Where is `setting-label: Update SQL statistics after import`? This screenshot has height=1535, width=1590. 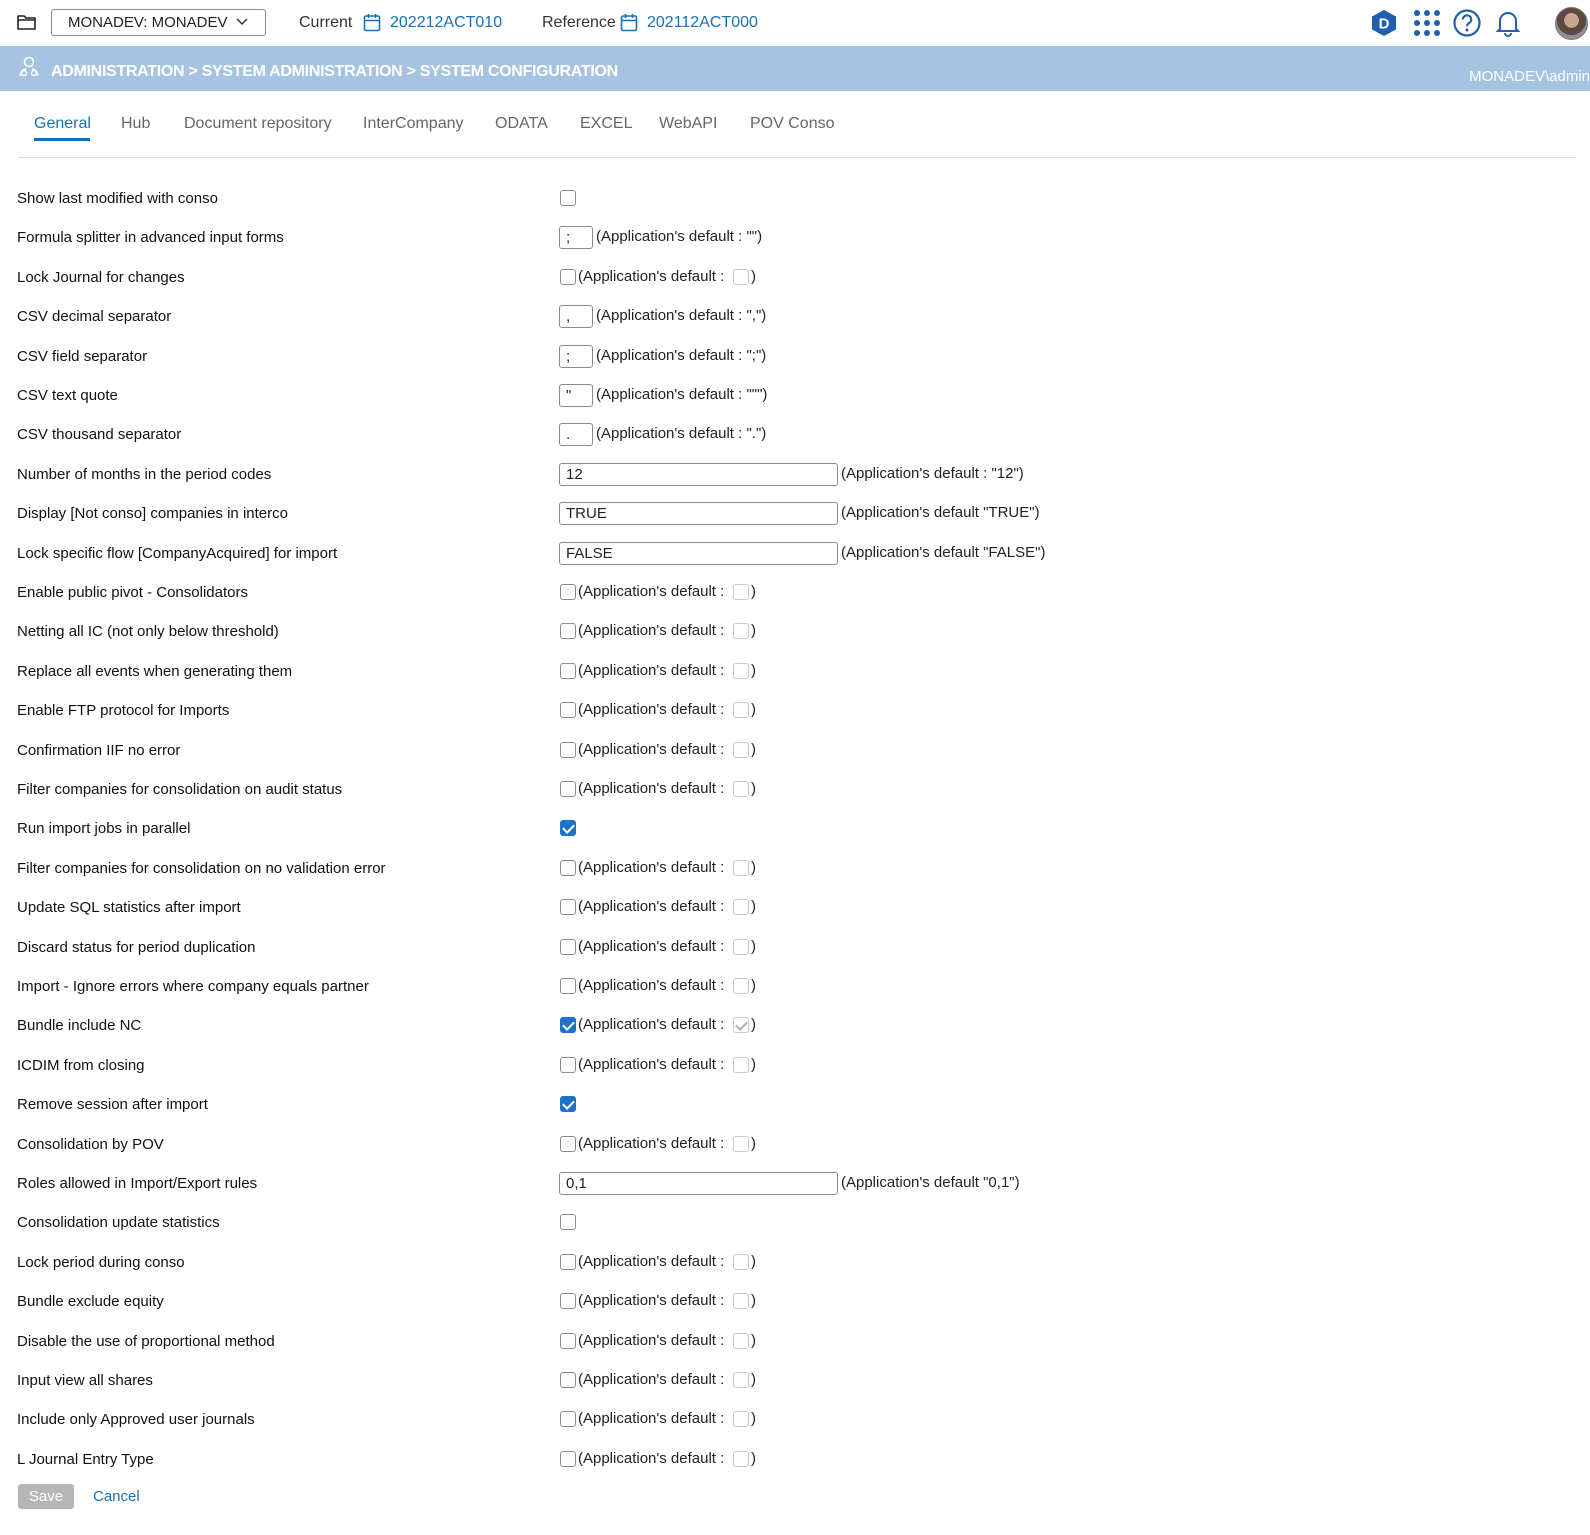 setting-label: Update SQL statistics after import is located at coordinates (129, 907).